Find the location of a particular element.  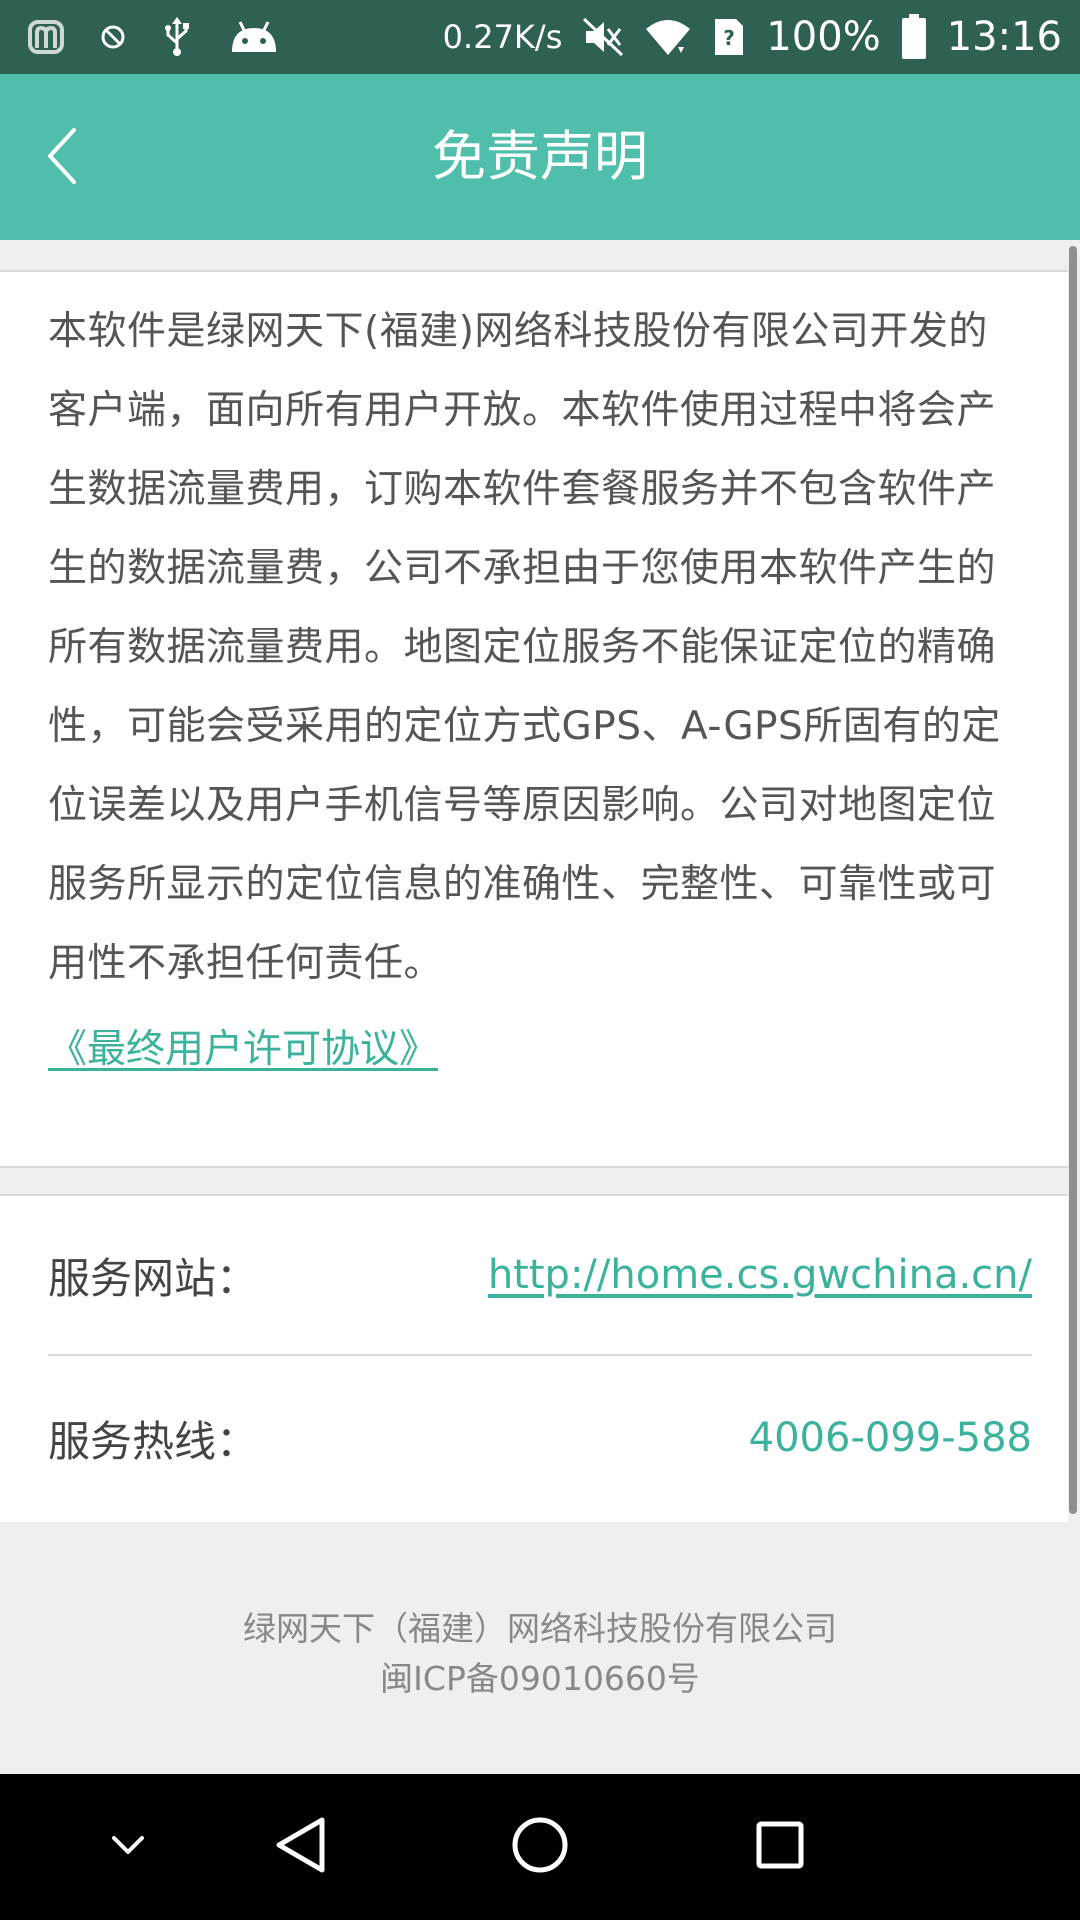

sim-unknown-icon: ? is located at coordinates (729, 37).